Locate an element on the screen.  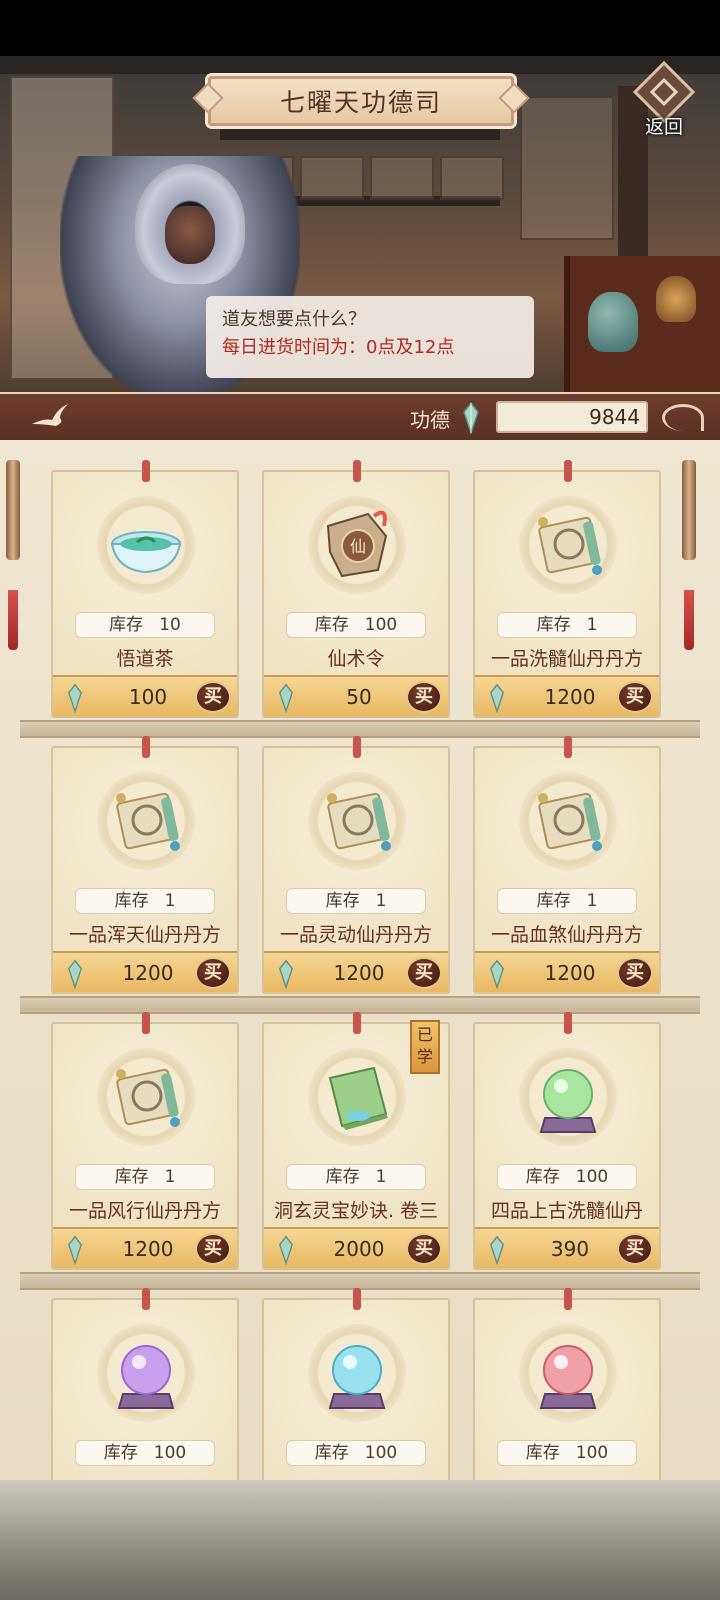
back-button: 返回 is located at coordinates (664, 99).